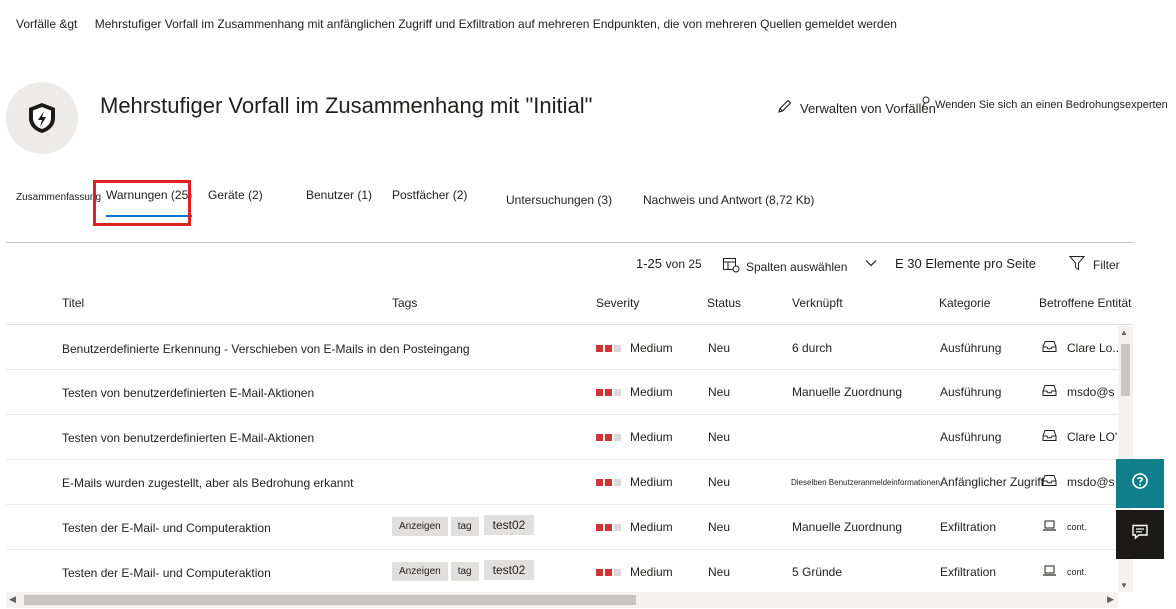 The image size is (1176, 609). I want to click on scroll-down-arrow-icon: ▼, so click(1124, 585).